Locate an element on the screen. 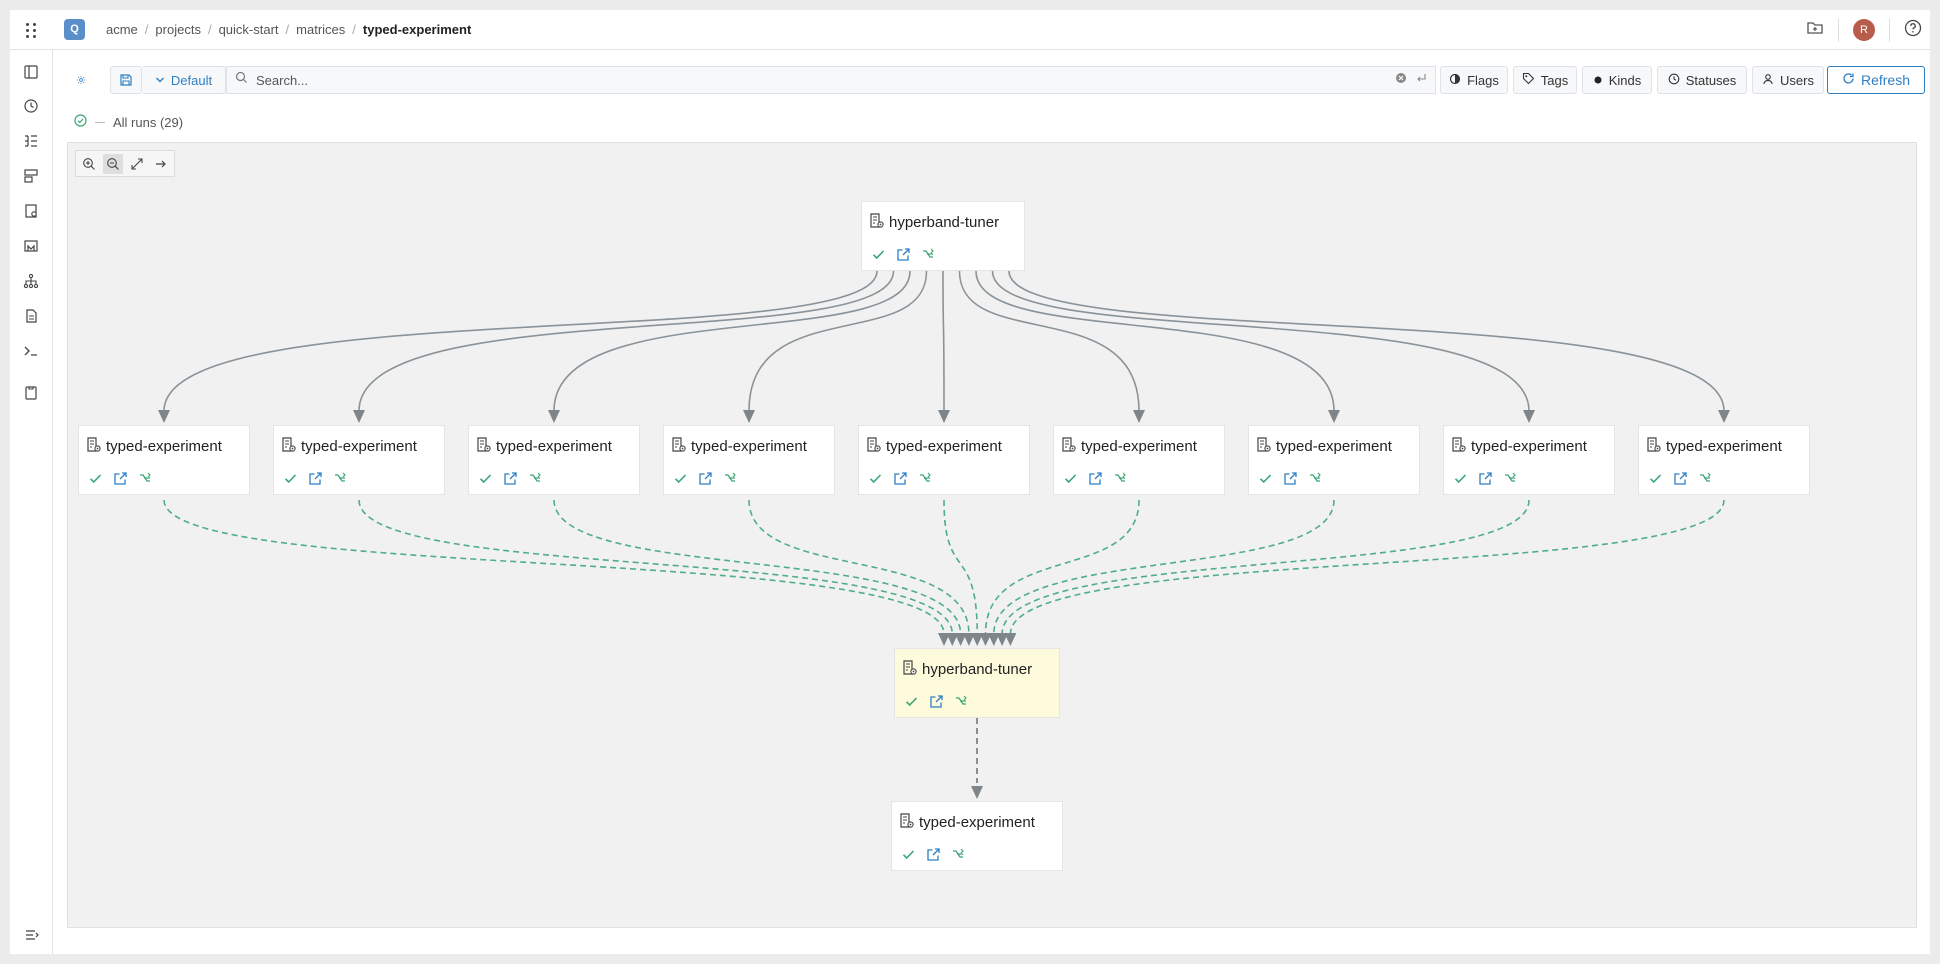 The width and height of the screenshot is (1940, 964). sidebar-dashboard-icon is located at coordinates (31, 176).